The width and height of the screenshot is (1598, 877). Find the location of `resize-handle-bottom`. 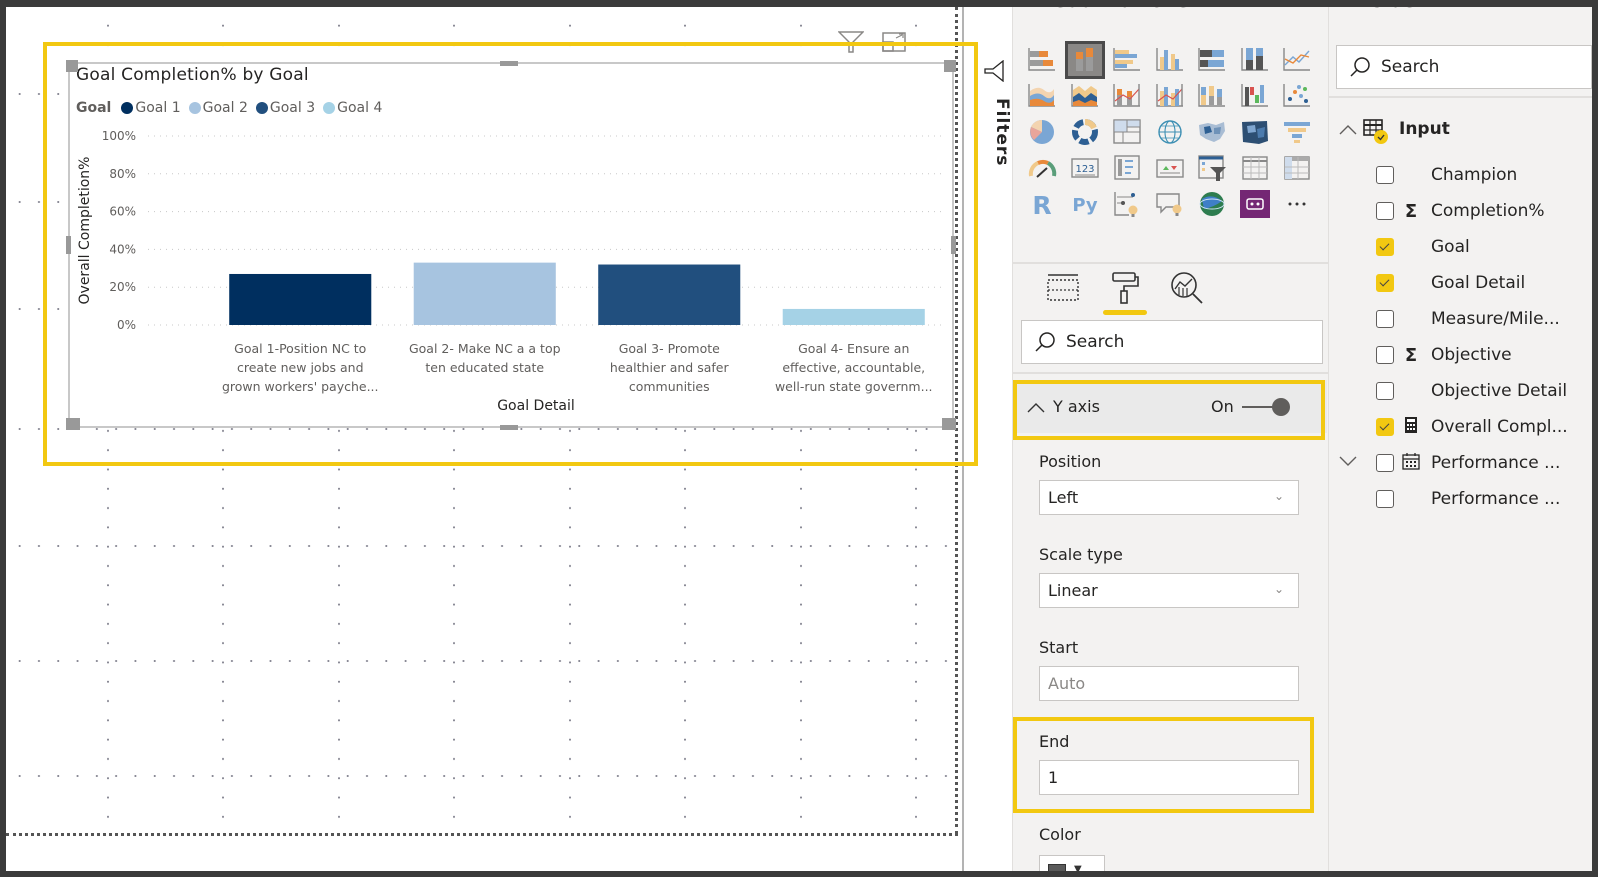

resize-handle-bottom is located at coordinates (509, 427).